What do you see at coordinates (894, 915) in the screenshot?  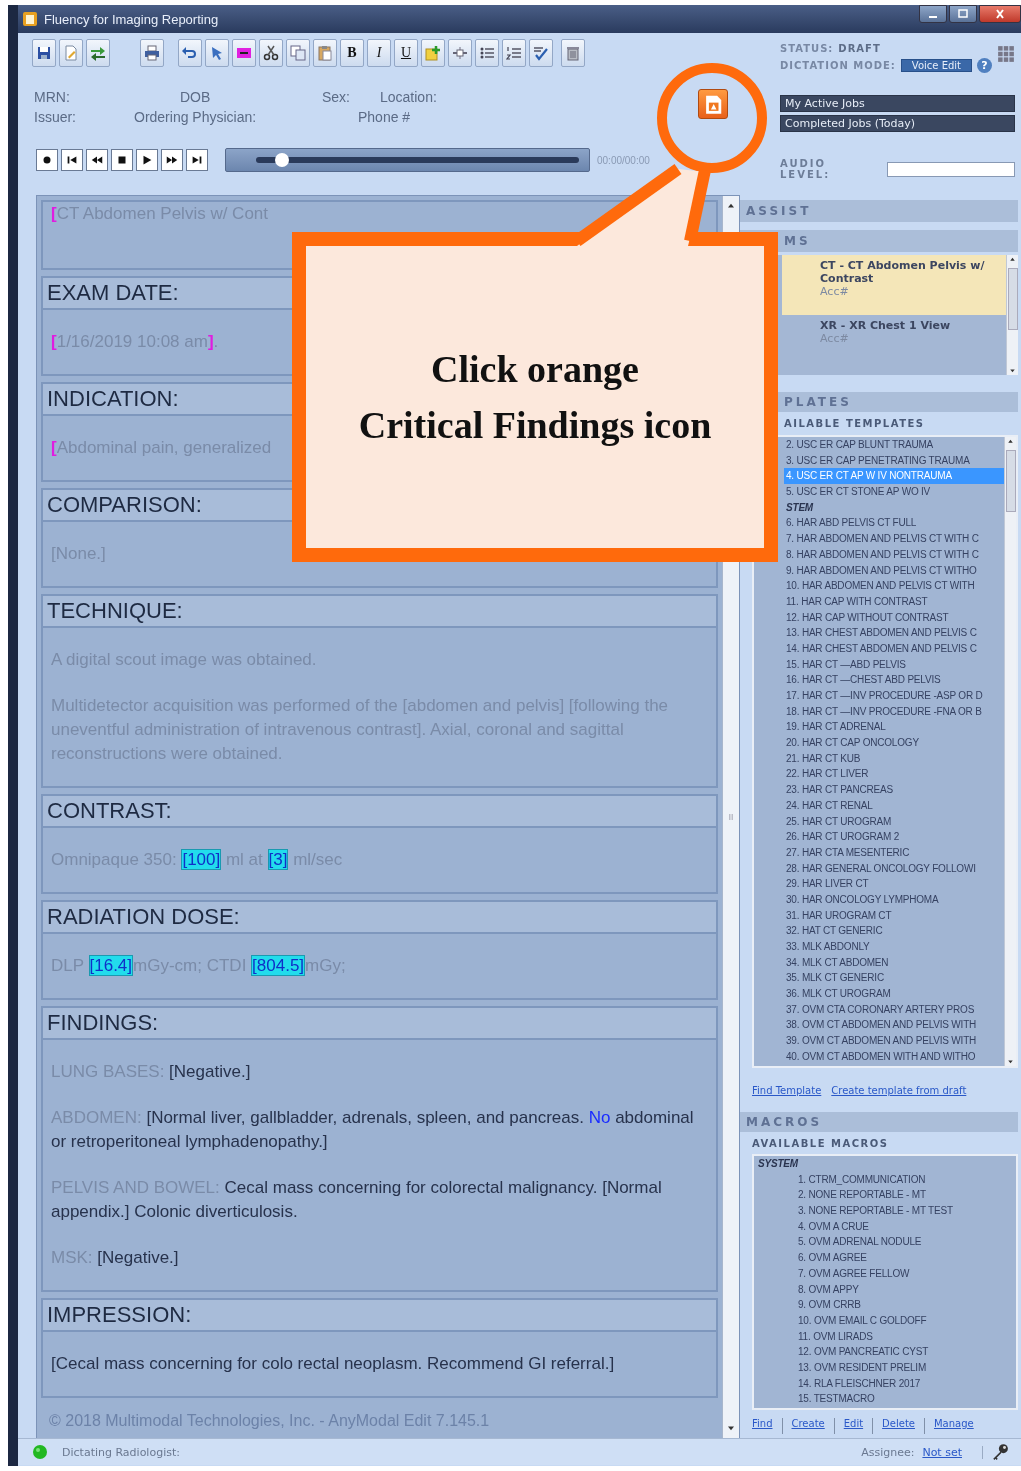 I see `list-item: 31. HAR UROGRAM CT` at bounding box center [894, 915].